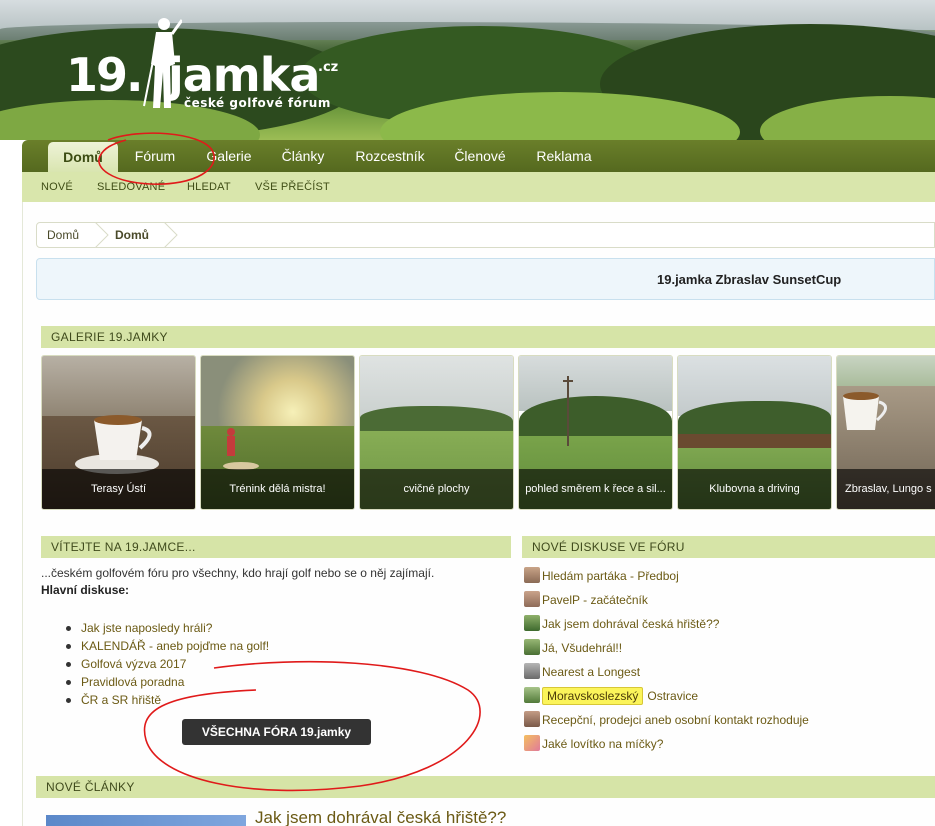 This screenshot has width=935, height=826. I want to click on nav-item-forum: Fórum, so click(155, 156).